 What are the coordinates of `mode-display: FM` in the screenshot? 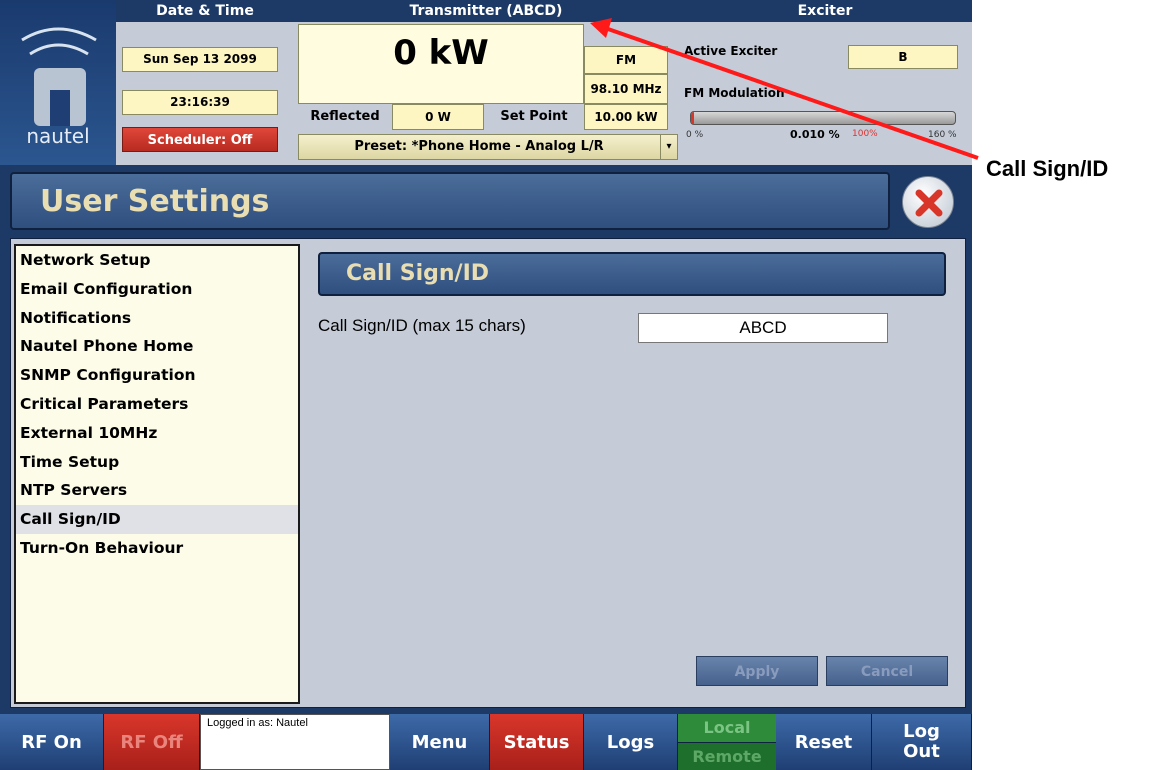 It's located at (626, 60).